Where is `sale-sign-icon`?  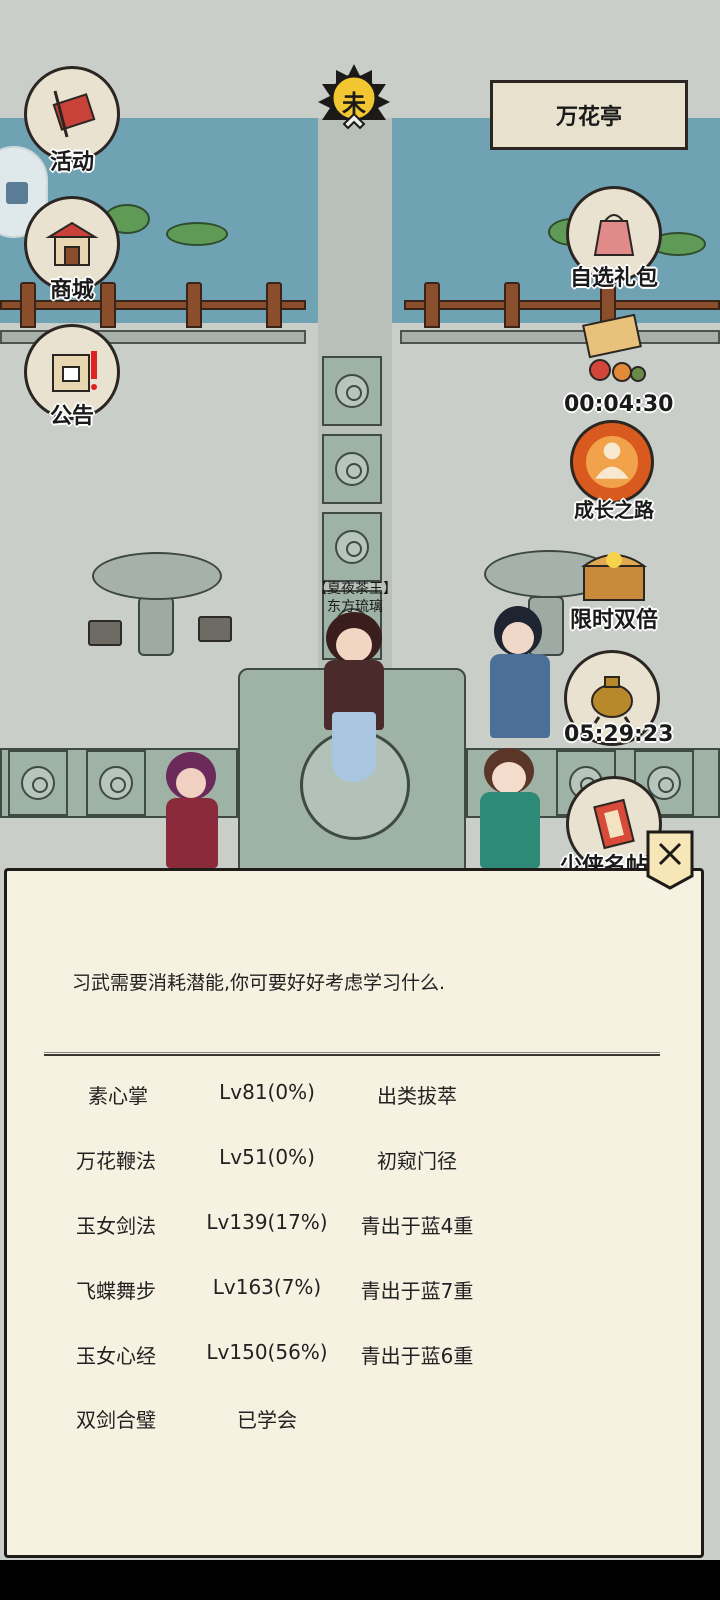 sale-sign-icon is located at coordinates (614, 347).